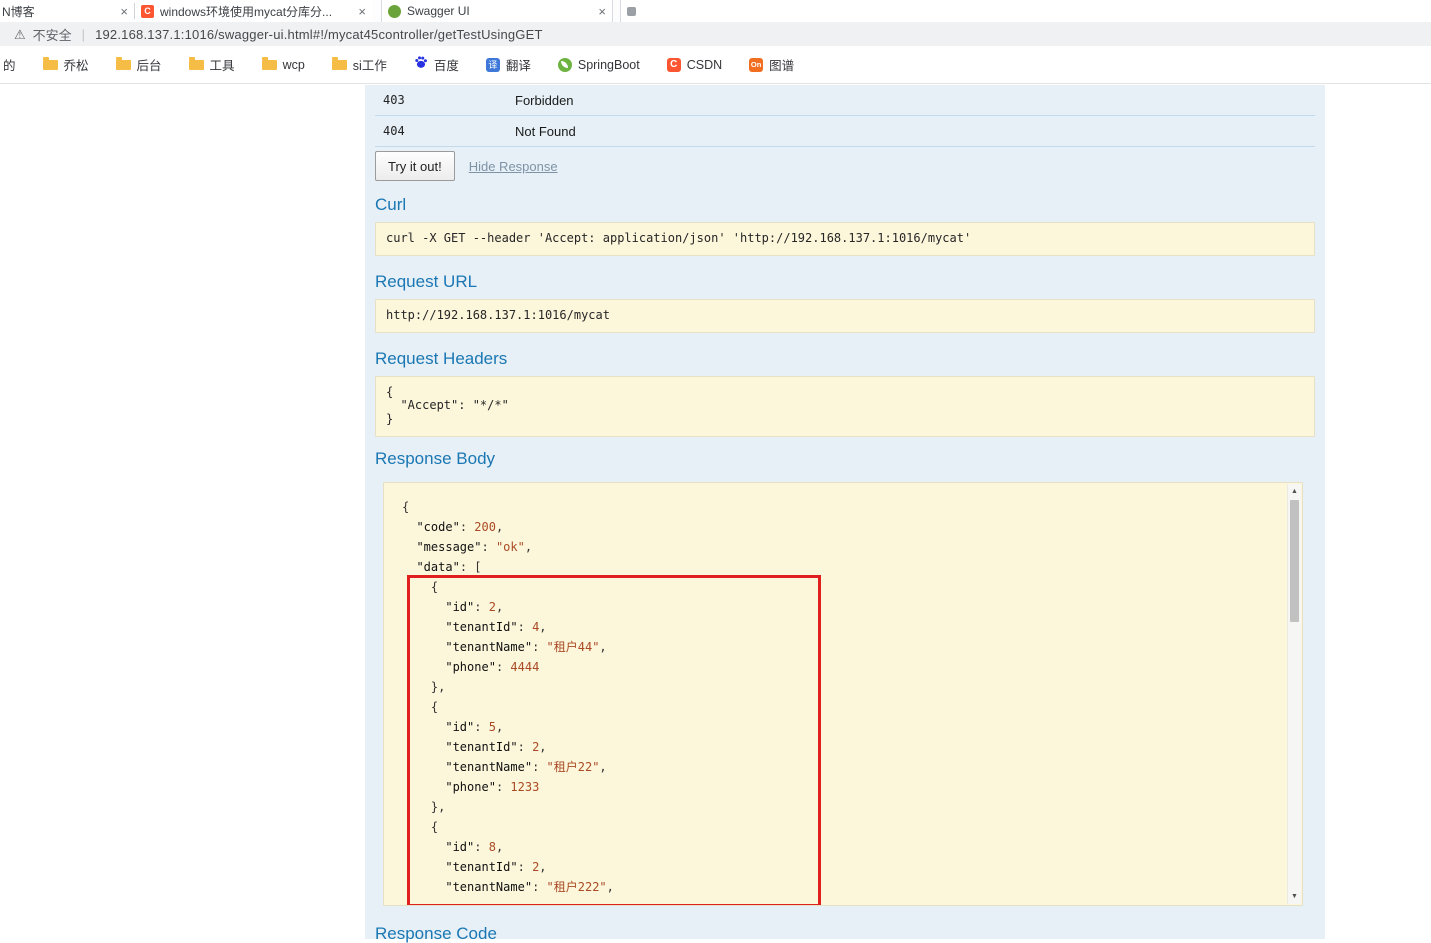 The height and width of the screenshot is (943, 1431). What do you see at coordinates (421, 64) in the screenshot?
I see `baidu-paw-icon` at bounding box center [421, 64].